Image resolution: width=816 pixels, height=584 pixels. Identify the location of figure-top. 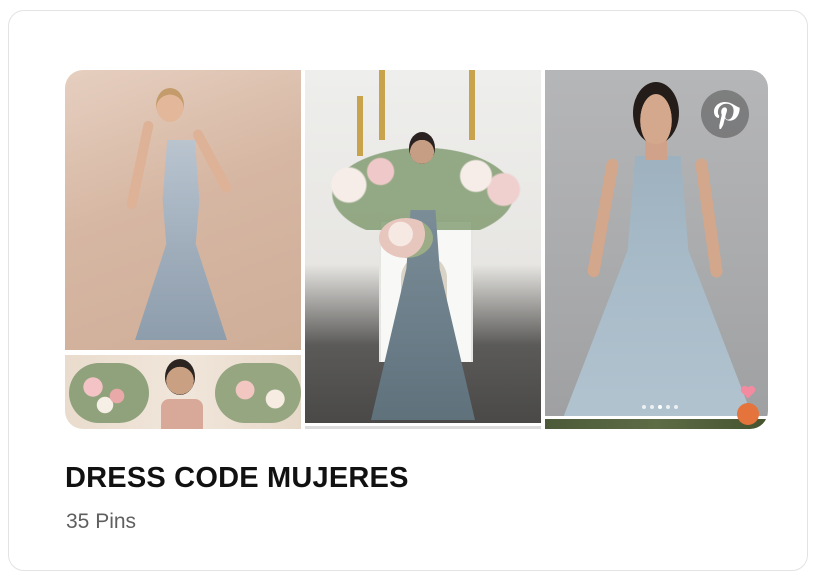
(182, 414).